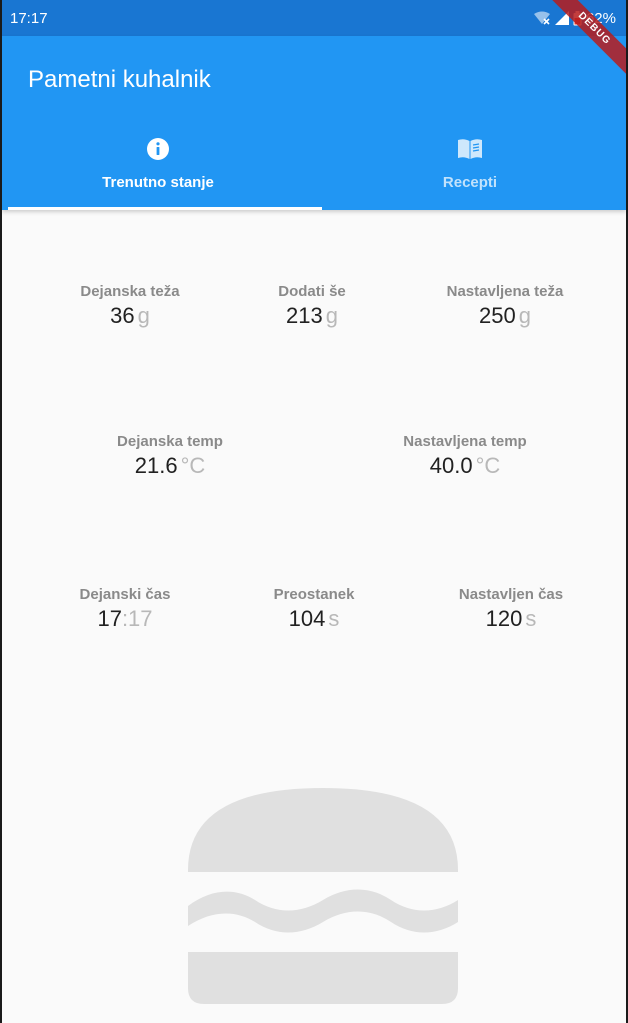  What do you see at coordinates (109, 618) in the screenshot?
I see `reading-value: 17` at bounding box center [109, 618].